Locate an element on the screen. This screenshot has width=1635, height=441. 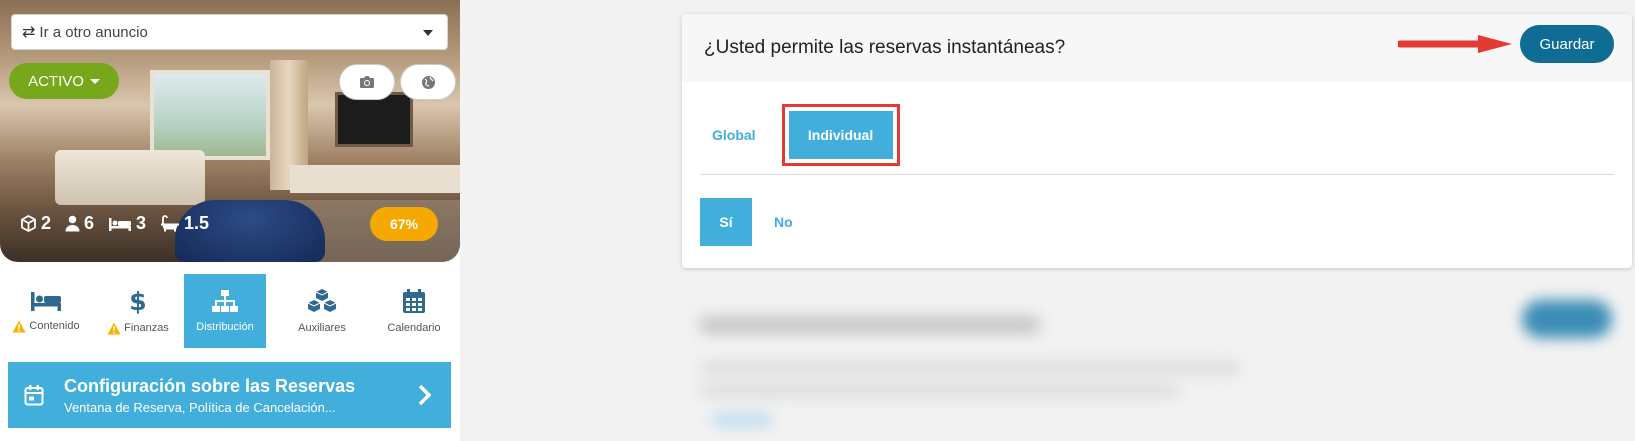
status-label: ACTIVO is located at coordinates (56, 81).